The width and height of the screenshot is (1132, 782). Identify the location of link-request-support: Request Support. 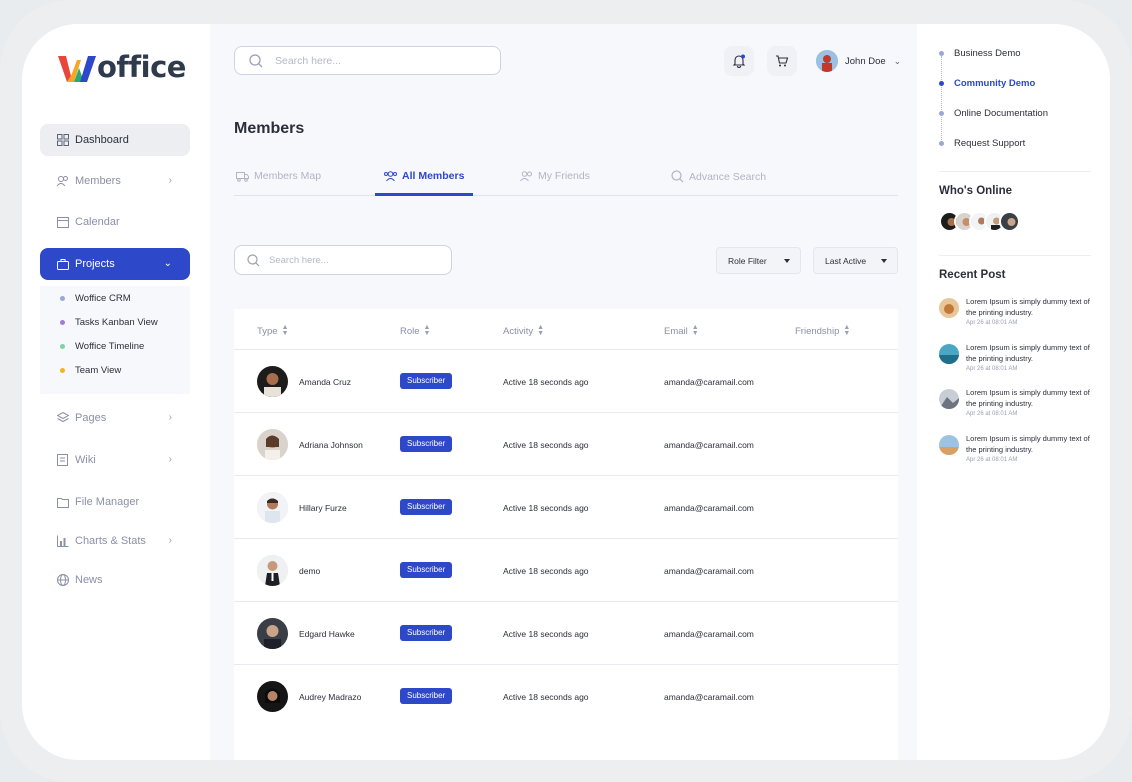
(989, 143).